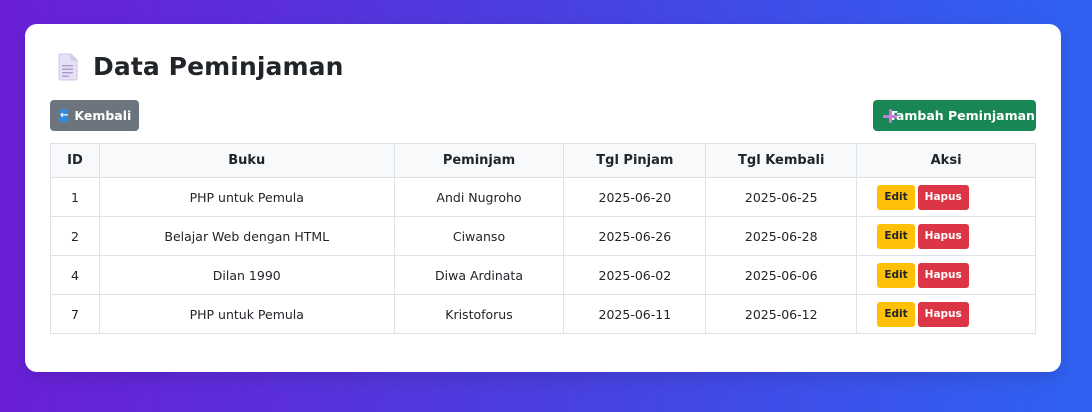 This screenshot has width=1092, height=412. Describe the element at coordinates (479, 236) in the screenshot. I see `cell-peminjam: Ciwanso` at that location.